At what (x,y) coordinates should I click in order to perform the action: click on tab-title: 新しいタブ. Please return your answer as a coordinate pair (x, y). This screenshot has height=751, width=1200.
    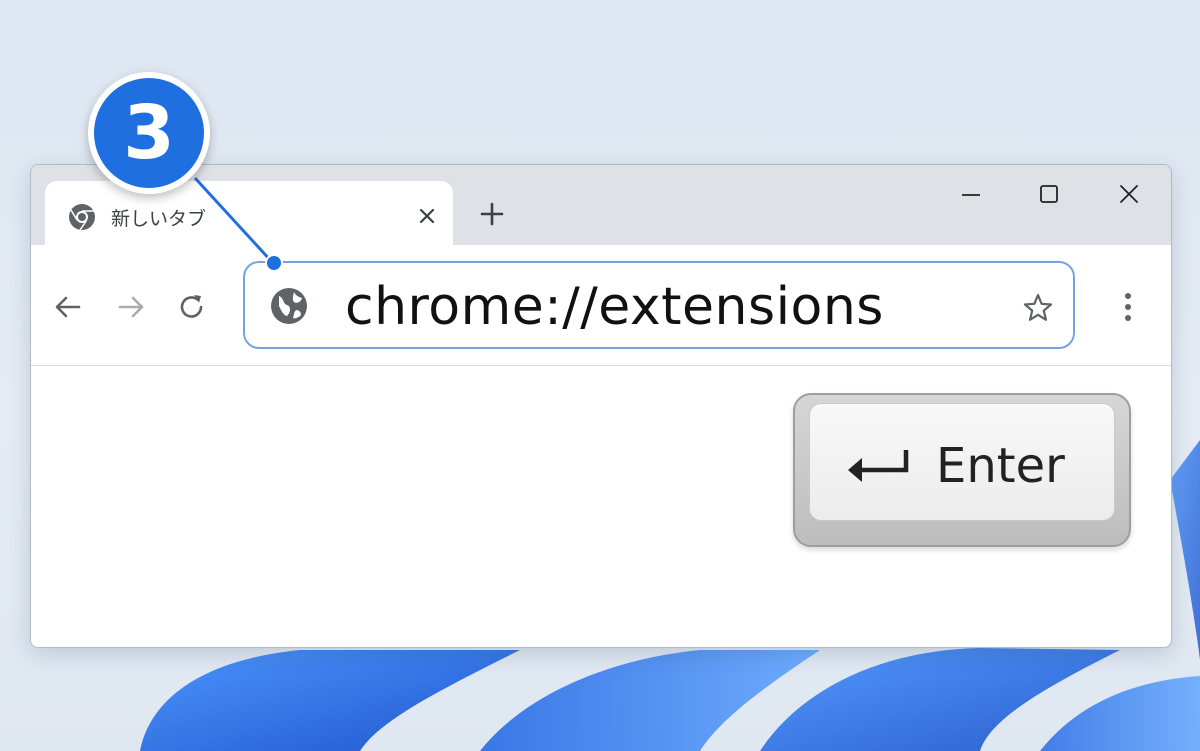
    Looking at the image, I should click on (159, 219).